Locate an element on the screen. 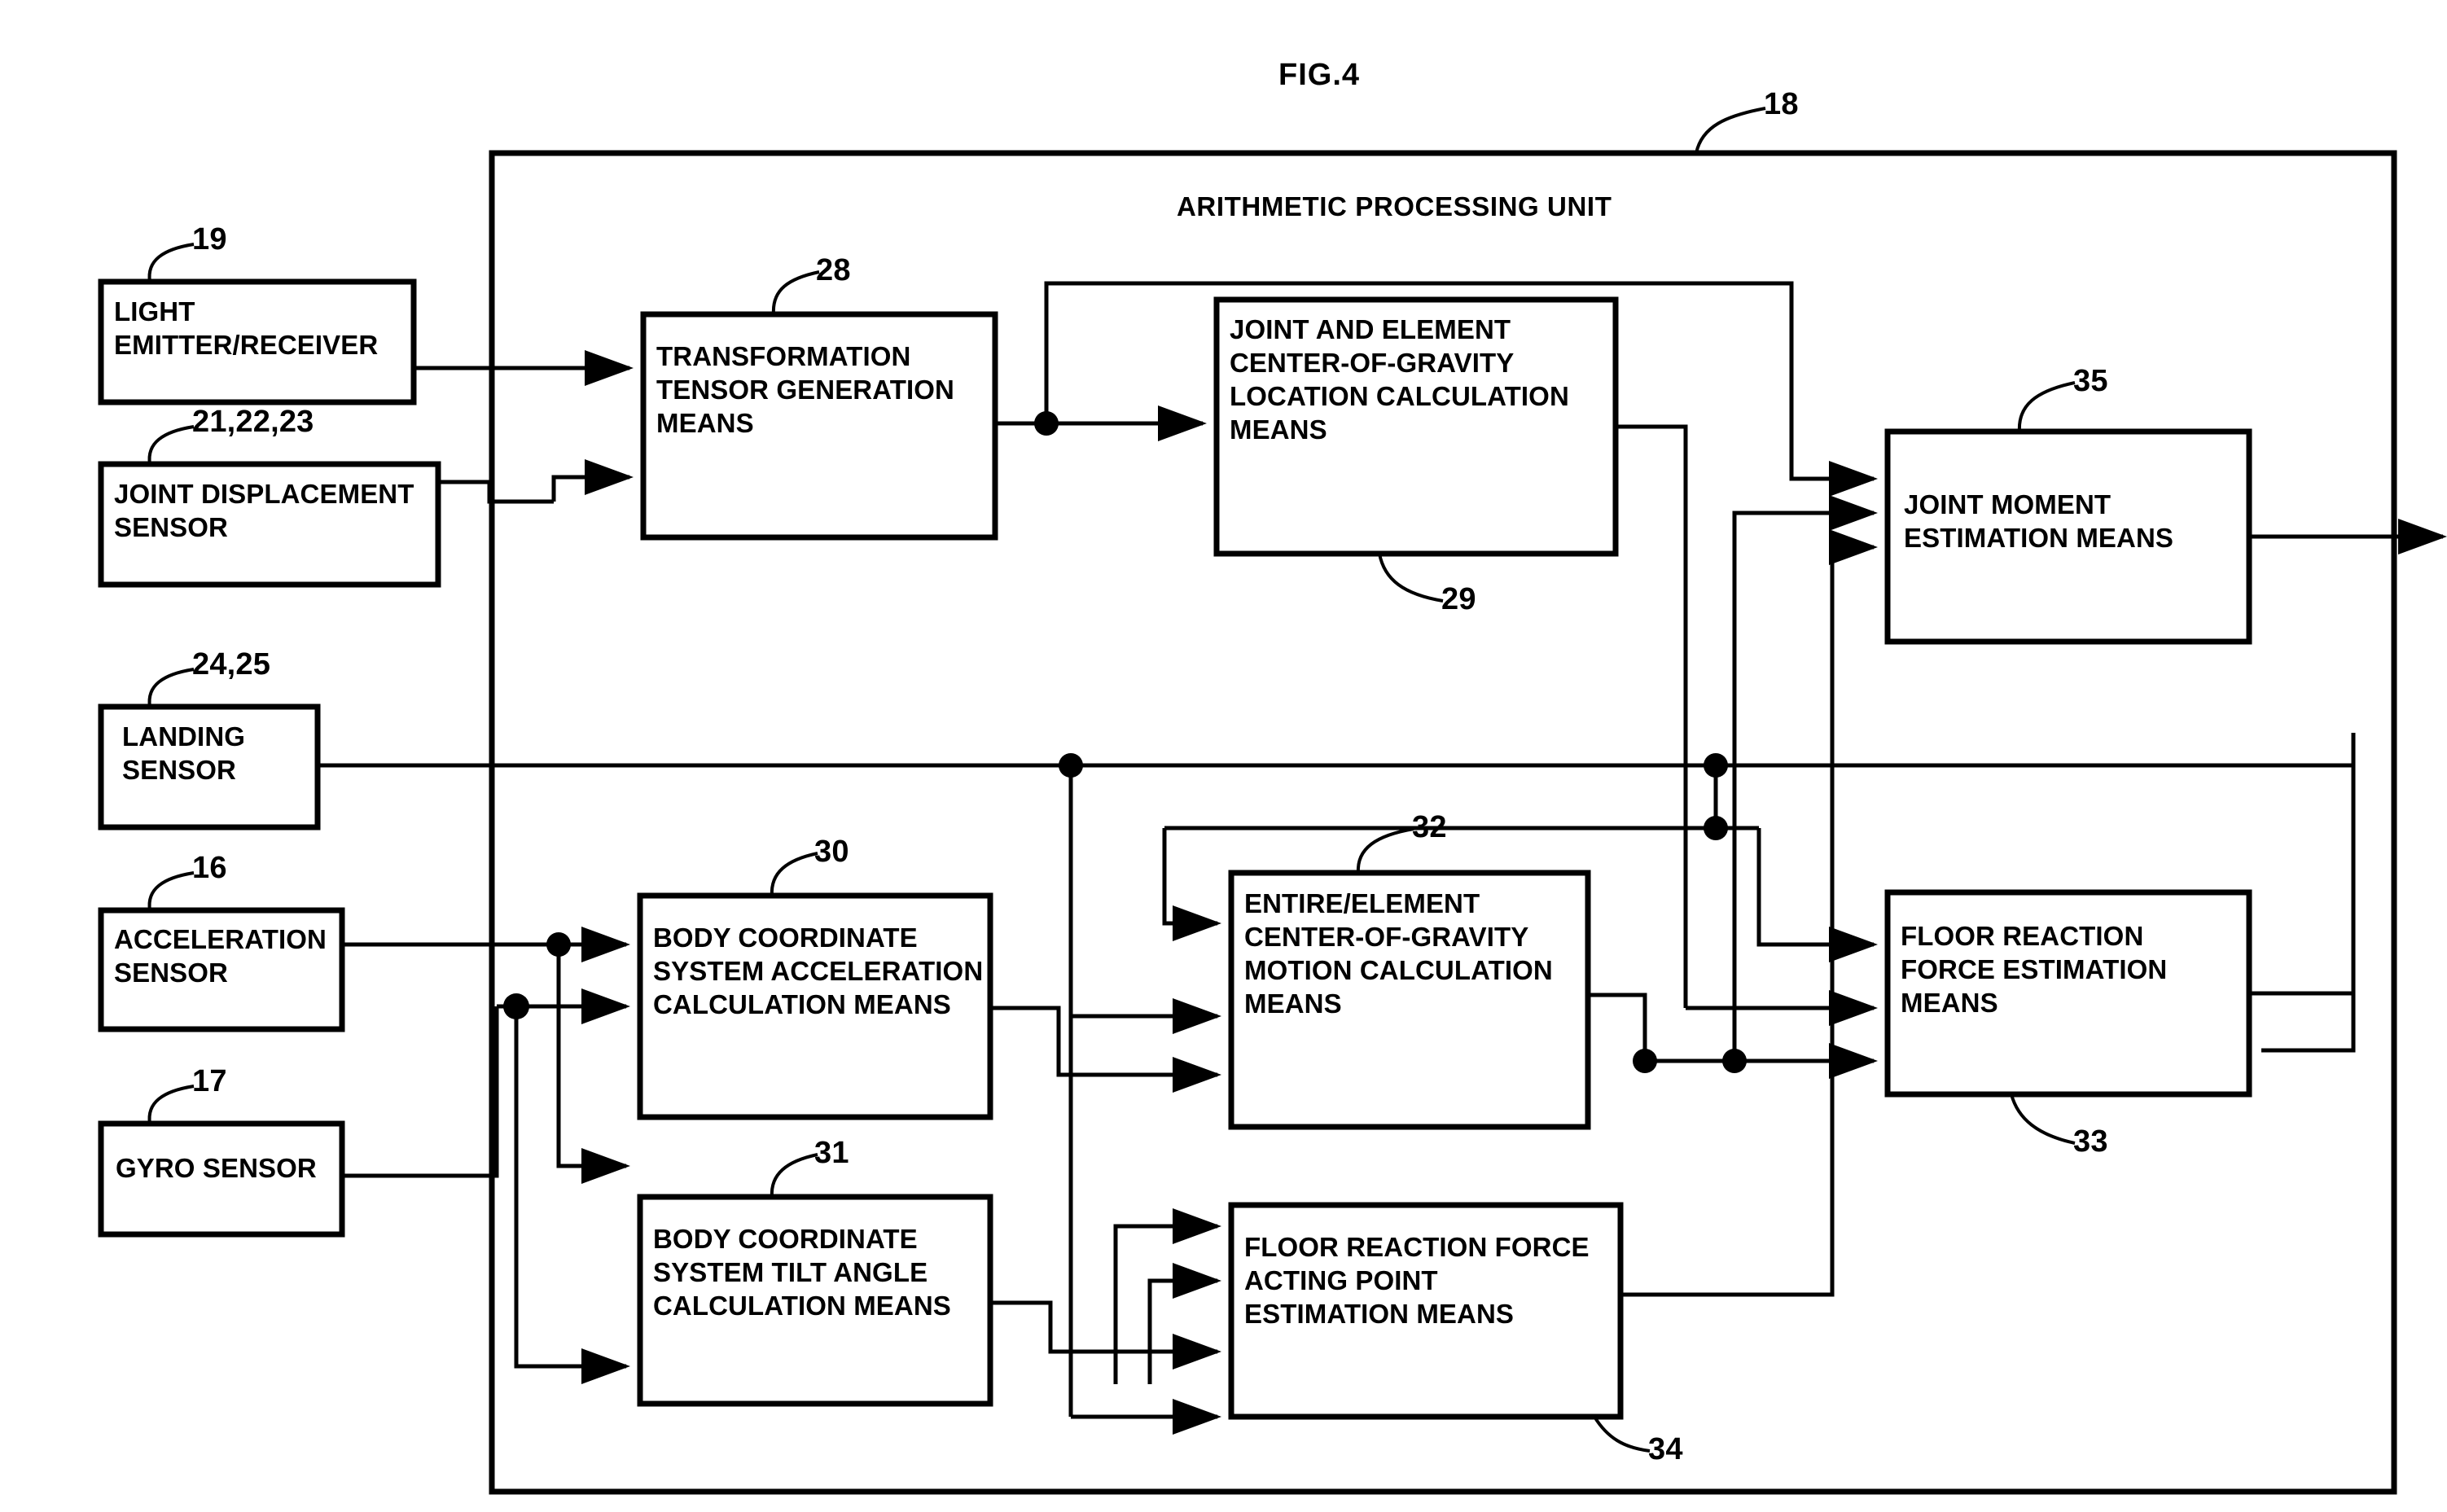  block-label-transformation-tensor-generation-means: TRANSFORMATION TENSOR GENERATION MEANS is located at coordinates (805, 389).